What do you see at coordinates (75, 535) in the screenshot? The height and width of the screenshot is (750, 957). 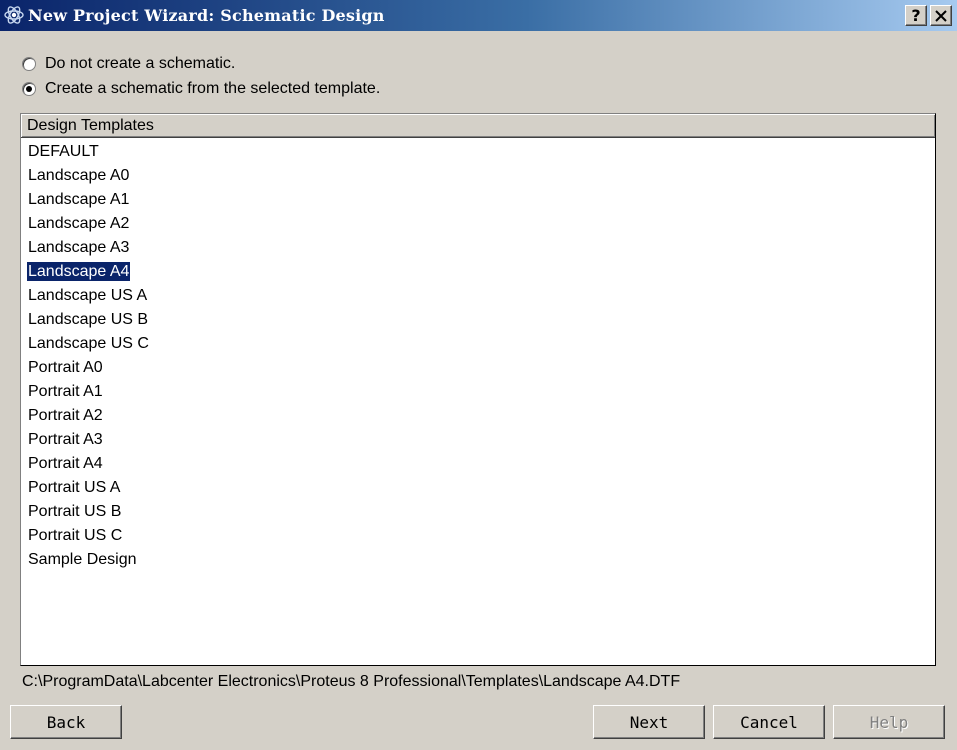 I see `item-label: Portrait US C` at bounding box center [75, 535].